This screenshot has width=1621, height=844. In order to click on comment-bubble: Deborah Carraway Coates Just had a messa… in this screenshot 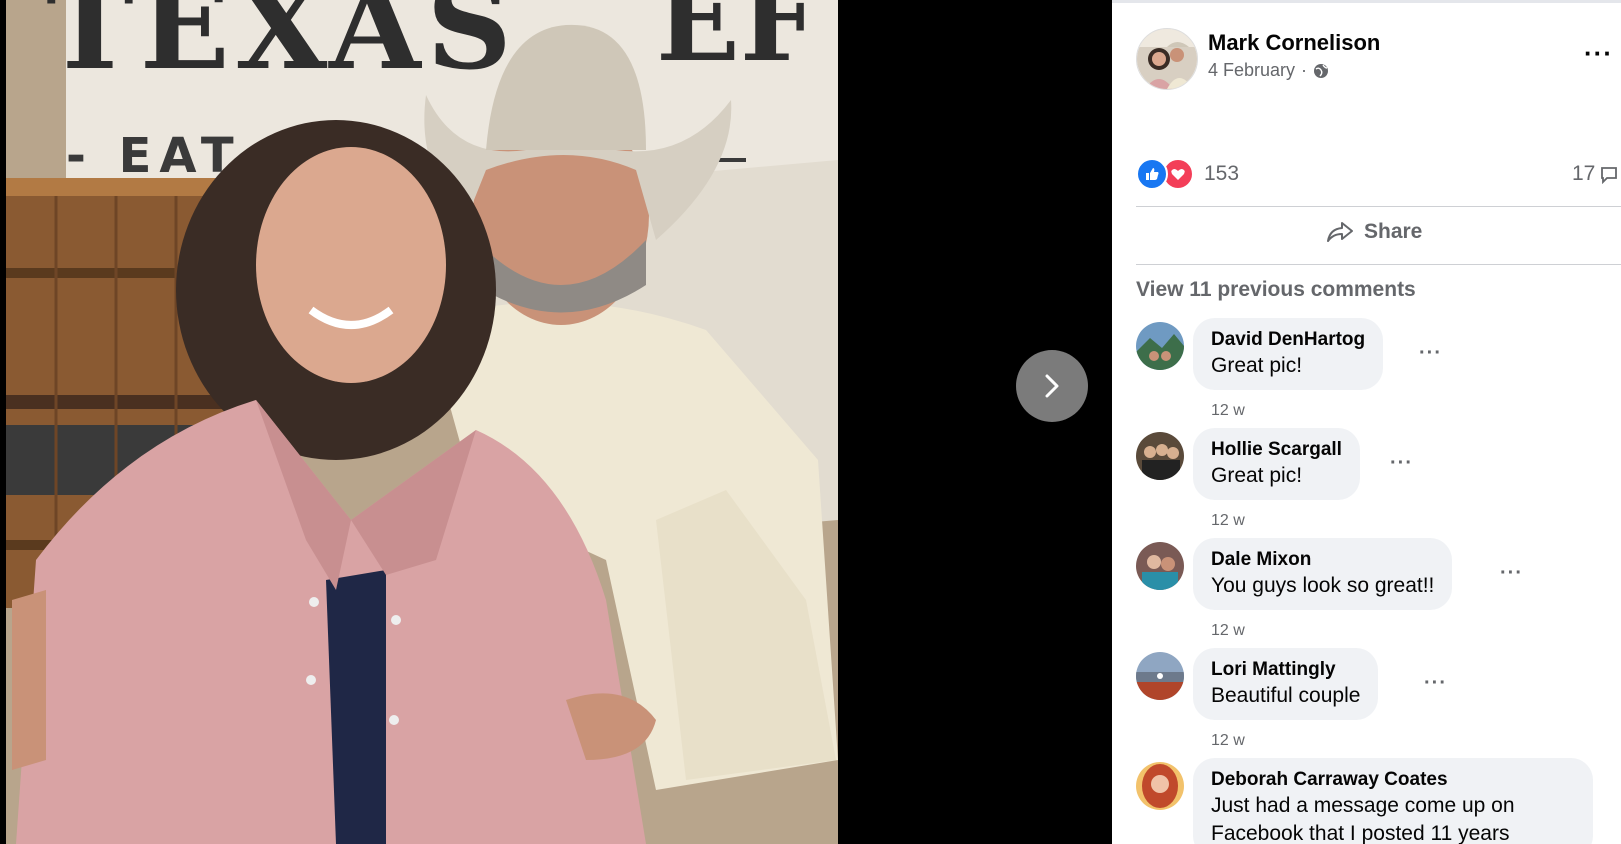, I will do `click(1393, 801)`.